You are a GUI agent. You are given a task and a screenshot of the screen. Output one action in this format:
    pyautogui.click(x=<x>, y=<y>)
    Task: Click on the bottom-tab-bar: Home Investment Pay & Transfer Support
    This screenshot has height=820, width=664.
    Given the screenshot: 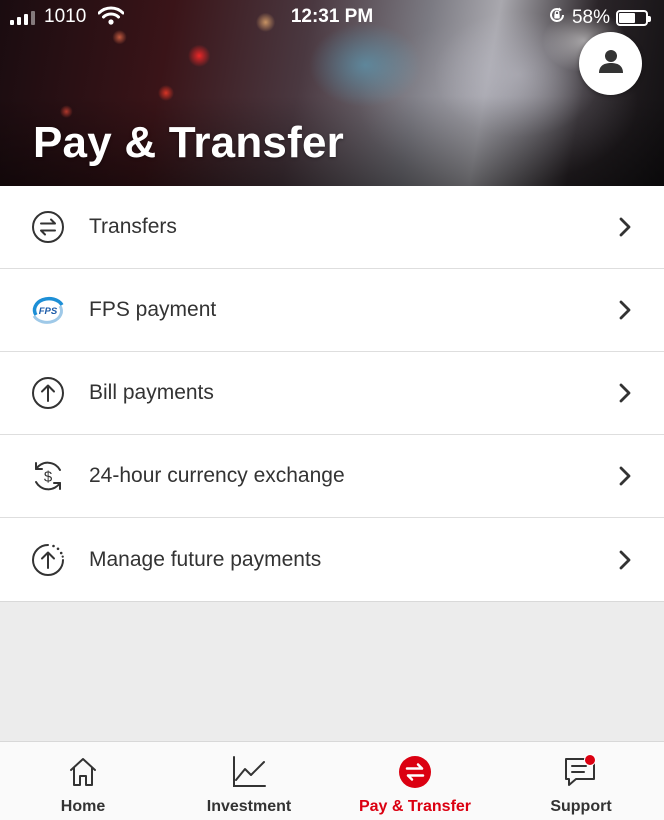 What is the action you would take?
    pyautogui.click(x=332, y=780)
    